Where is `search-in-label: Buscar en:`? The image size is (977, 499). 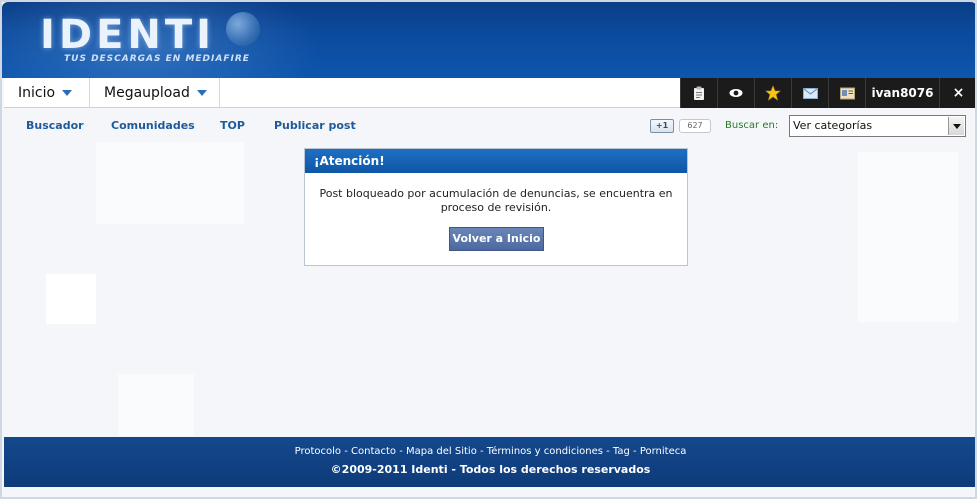 search-in-label: Buscar en: is located at coordinates (752, 125).